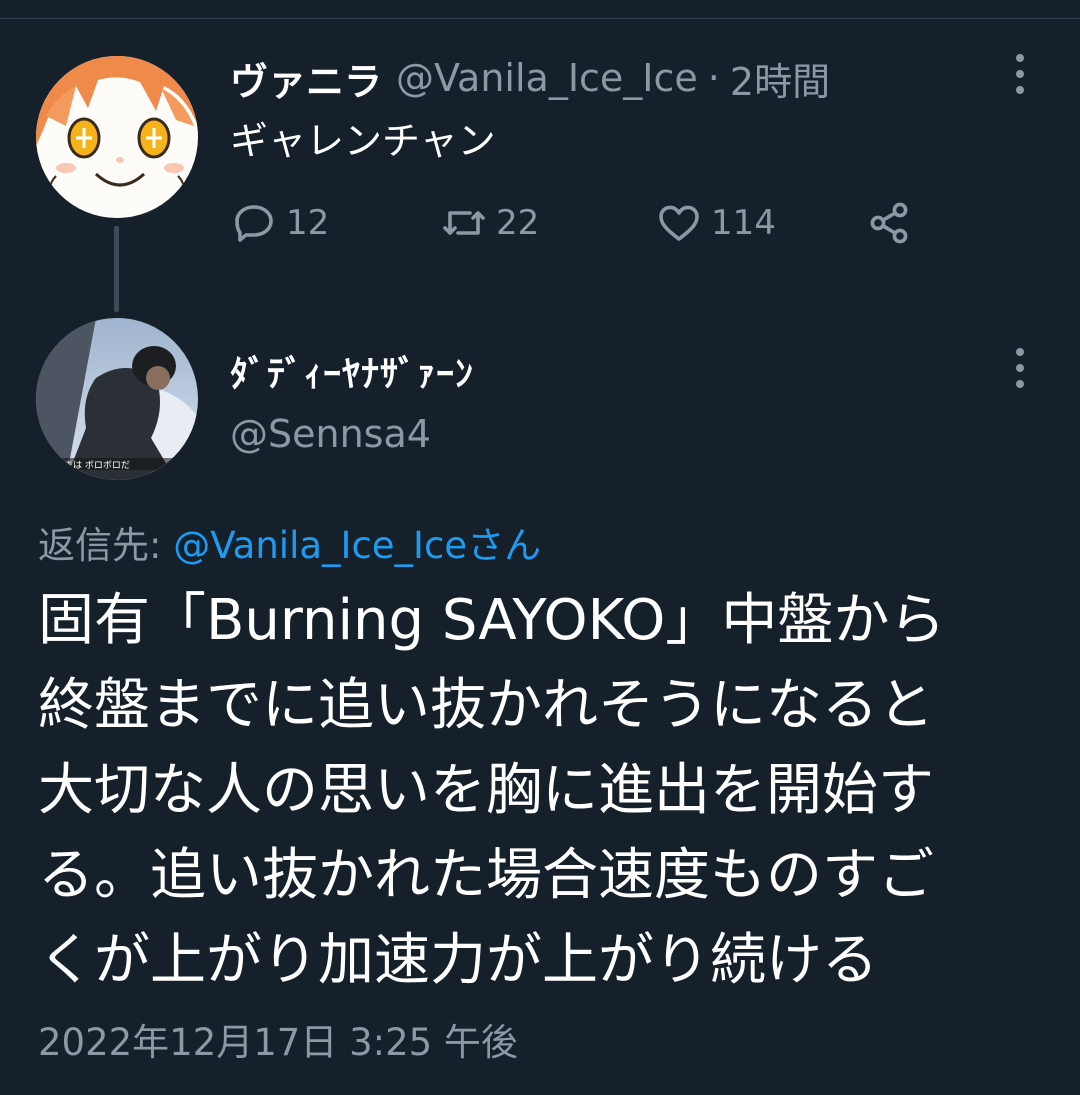  Describe the element at coordinates (492, 620) in the screenshot. I see `tweet-text-line: 固有「Burning SAYOKO」中盤から` at that location.